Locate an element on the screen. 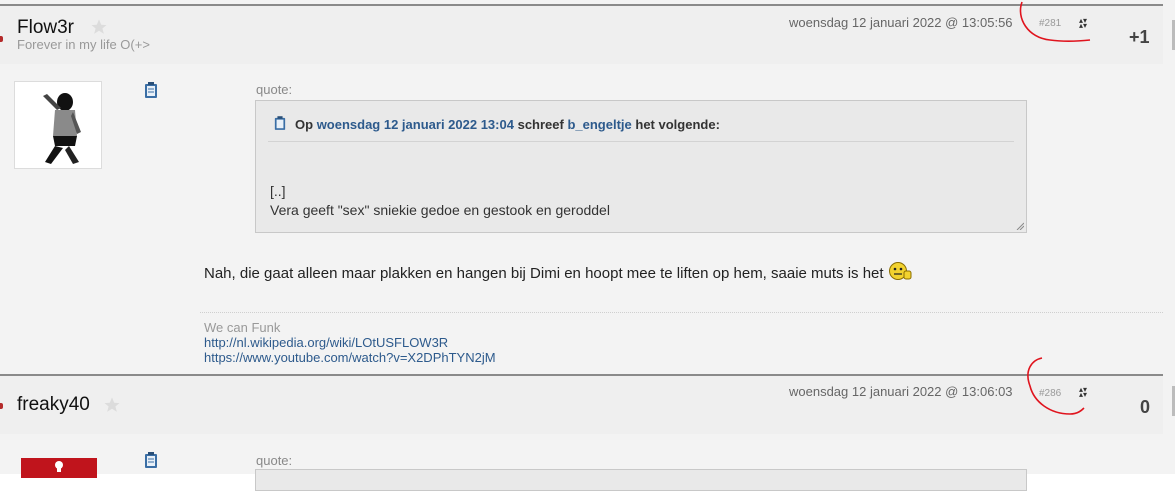  quote-box is located at coordinates (641, 480).